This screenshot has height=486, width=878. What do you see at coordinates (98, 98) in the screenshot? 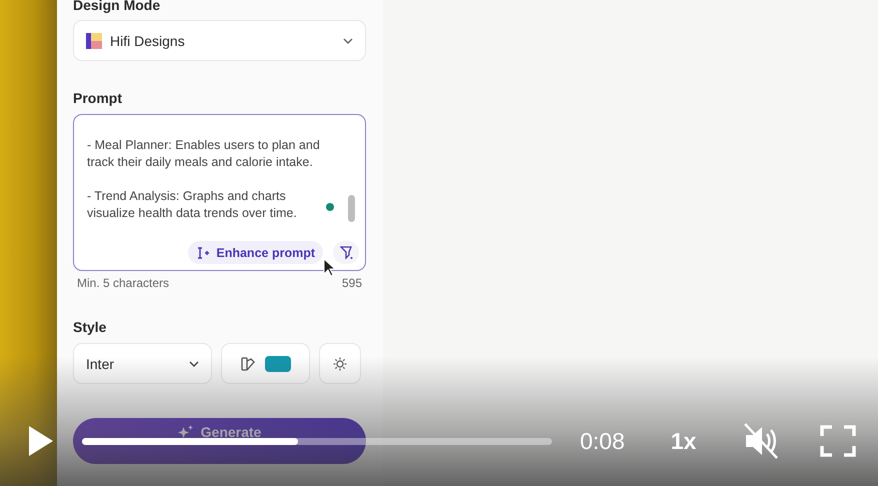
I see `section-label: Prompt` at bounding box center [98, 98].